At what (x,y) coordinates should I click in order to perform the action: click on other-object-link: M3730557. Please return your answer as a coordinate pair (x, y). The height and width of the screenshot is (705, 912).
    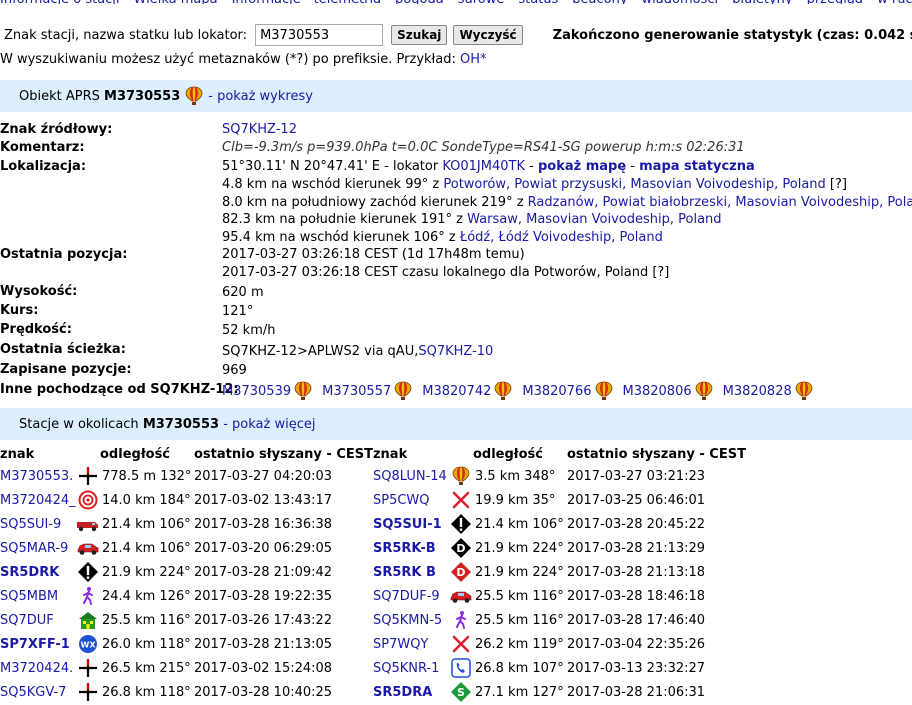
    Looking at the image, I should click on (356, 391).